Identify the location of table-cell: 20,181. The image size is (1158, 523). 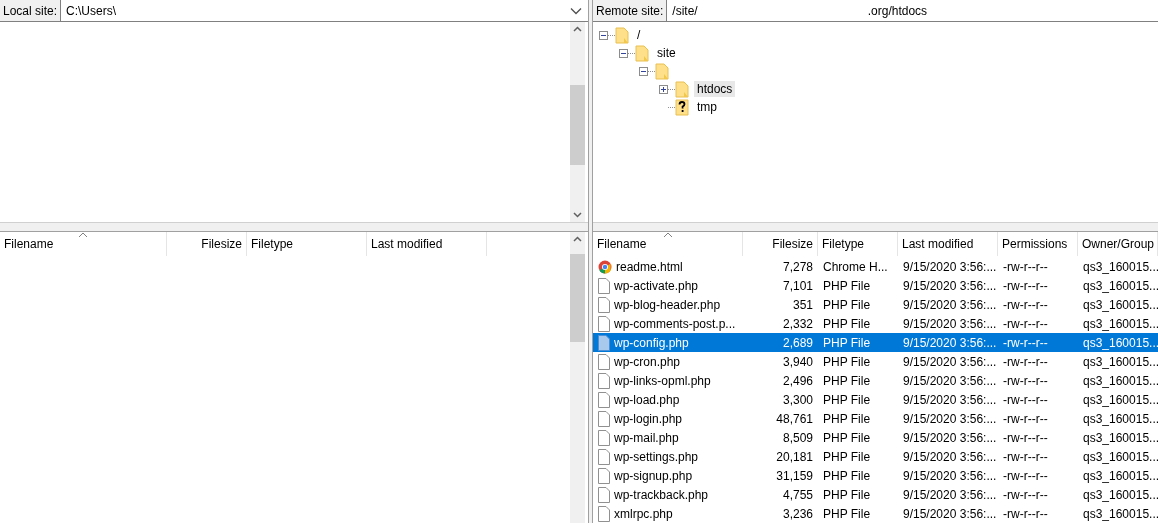
(794, 456).